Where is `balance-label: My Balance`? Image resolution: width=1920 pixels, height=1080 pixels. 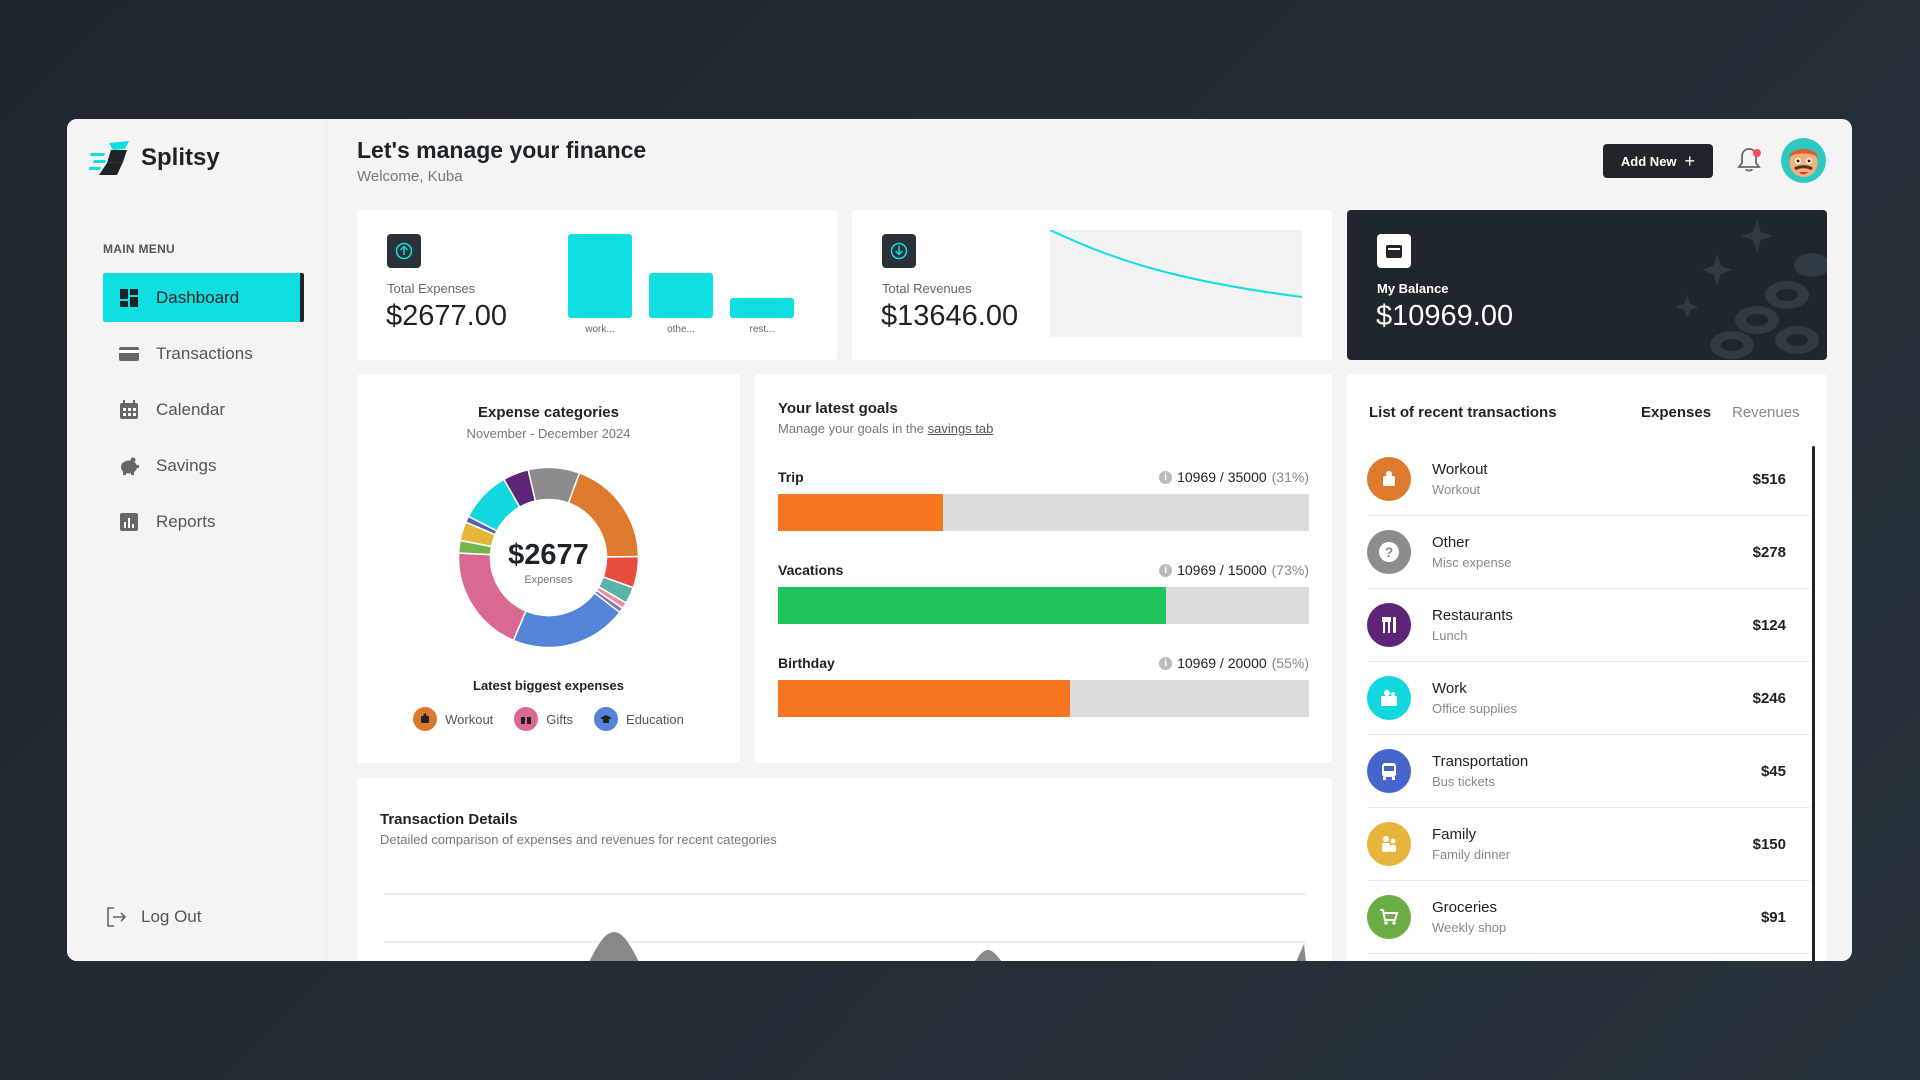
balance-label: My Balance is located at coordinates (1413, 288).